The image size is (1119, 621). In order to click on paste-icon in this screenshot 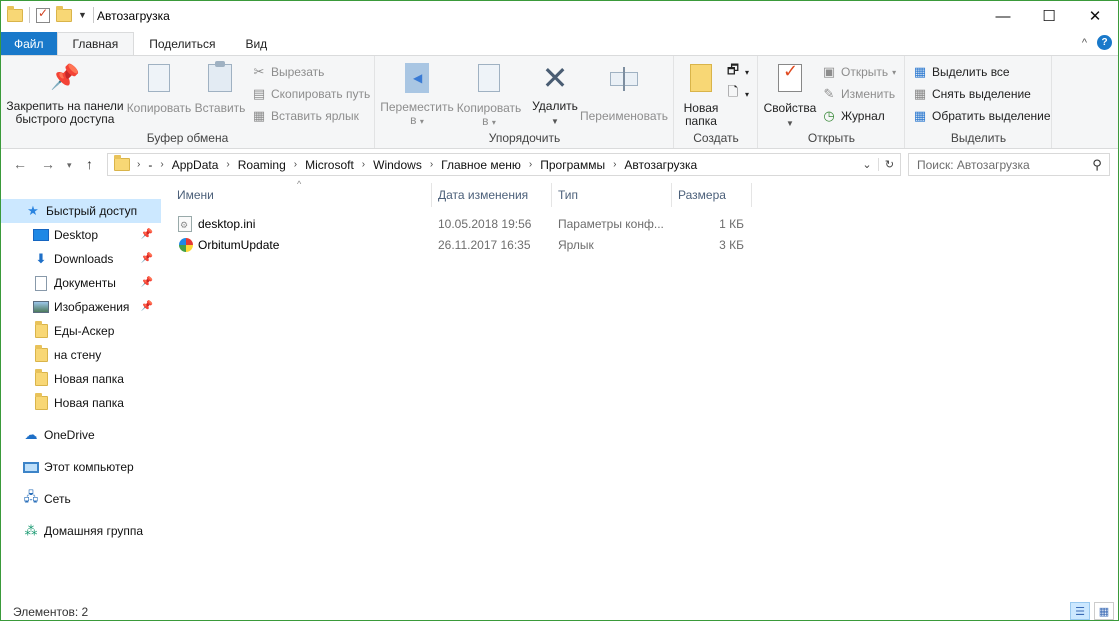, I will do `click(220, 78)`.